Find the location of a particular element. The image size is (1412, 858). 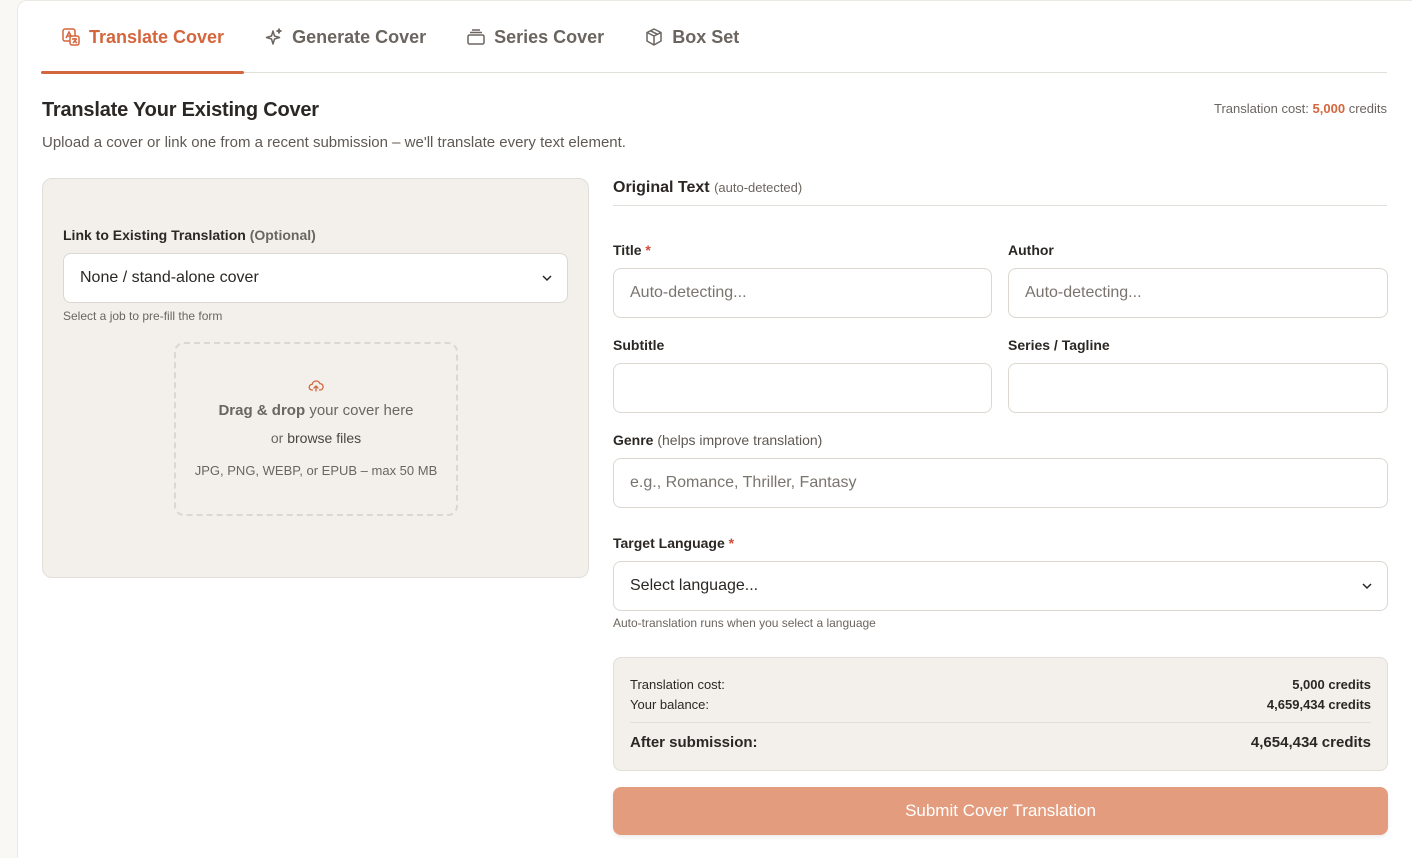

subtitle-input is located at coordinates (802, 388).